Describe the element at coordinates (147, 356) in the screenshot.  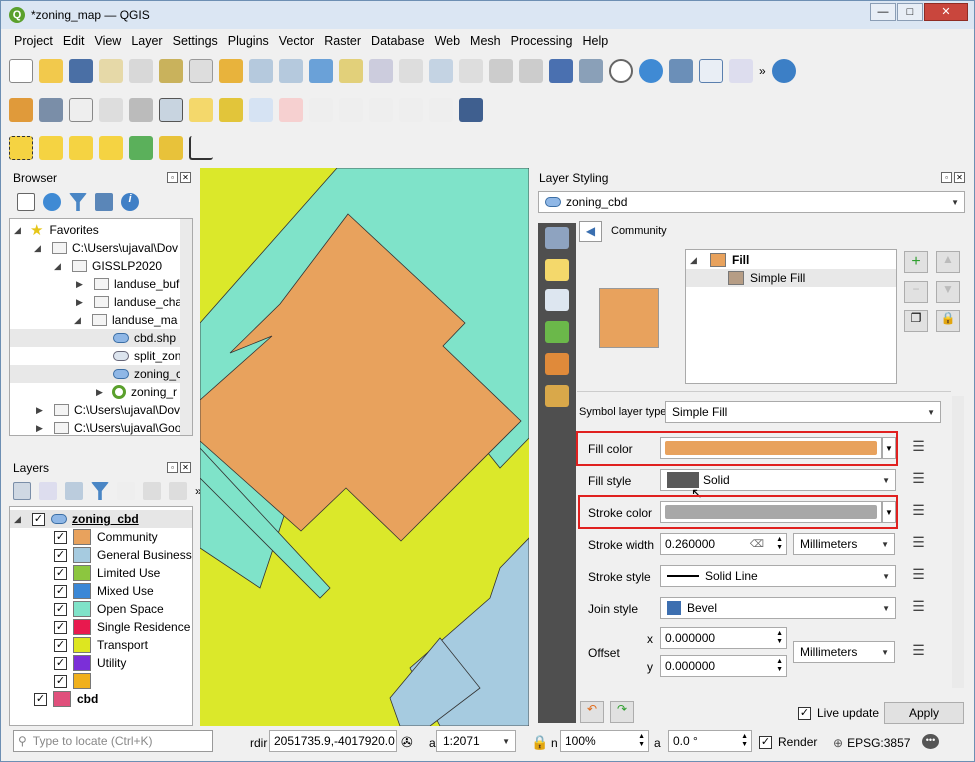
I see `browser-item: split_zon` at that location.